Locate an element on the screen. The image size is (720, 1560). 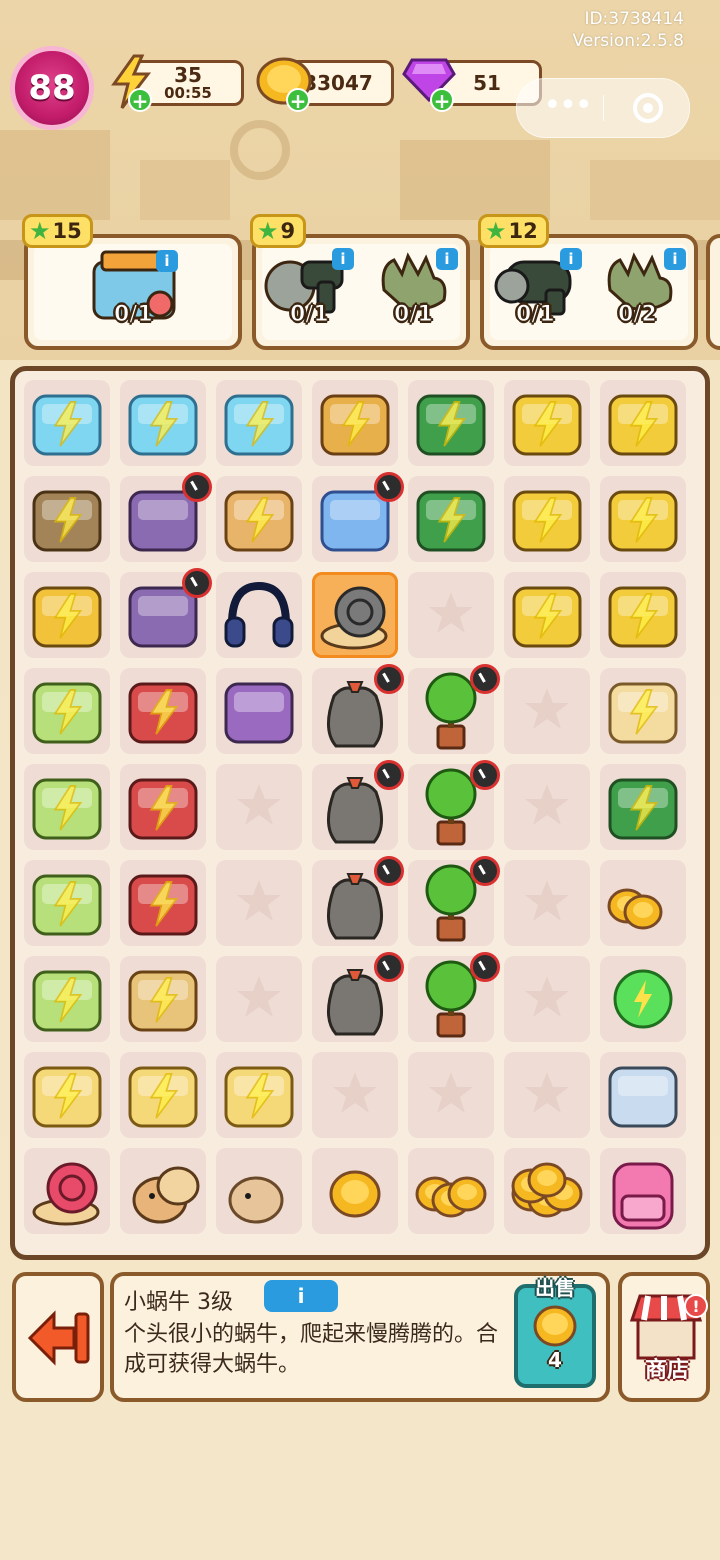
shop-label: 商店 is located at coordinates (666, 1370).